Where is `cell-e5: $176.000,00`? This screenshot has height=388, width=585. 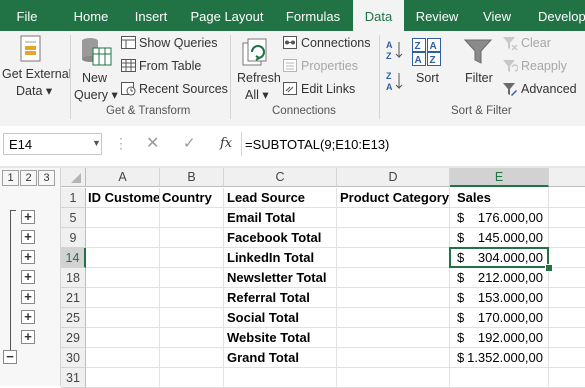
cell-e5: $176.000,00 is located at coordinates (499, 218).